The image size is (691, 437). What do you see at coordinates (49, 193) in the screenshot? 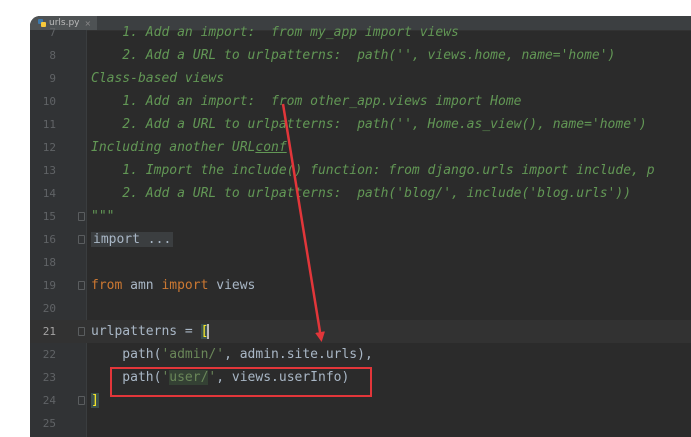
I see `line-number: 14` at bounding box center [49, 193].